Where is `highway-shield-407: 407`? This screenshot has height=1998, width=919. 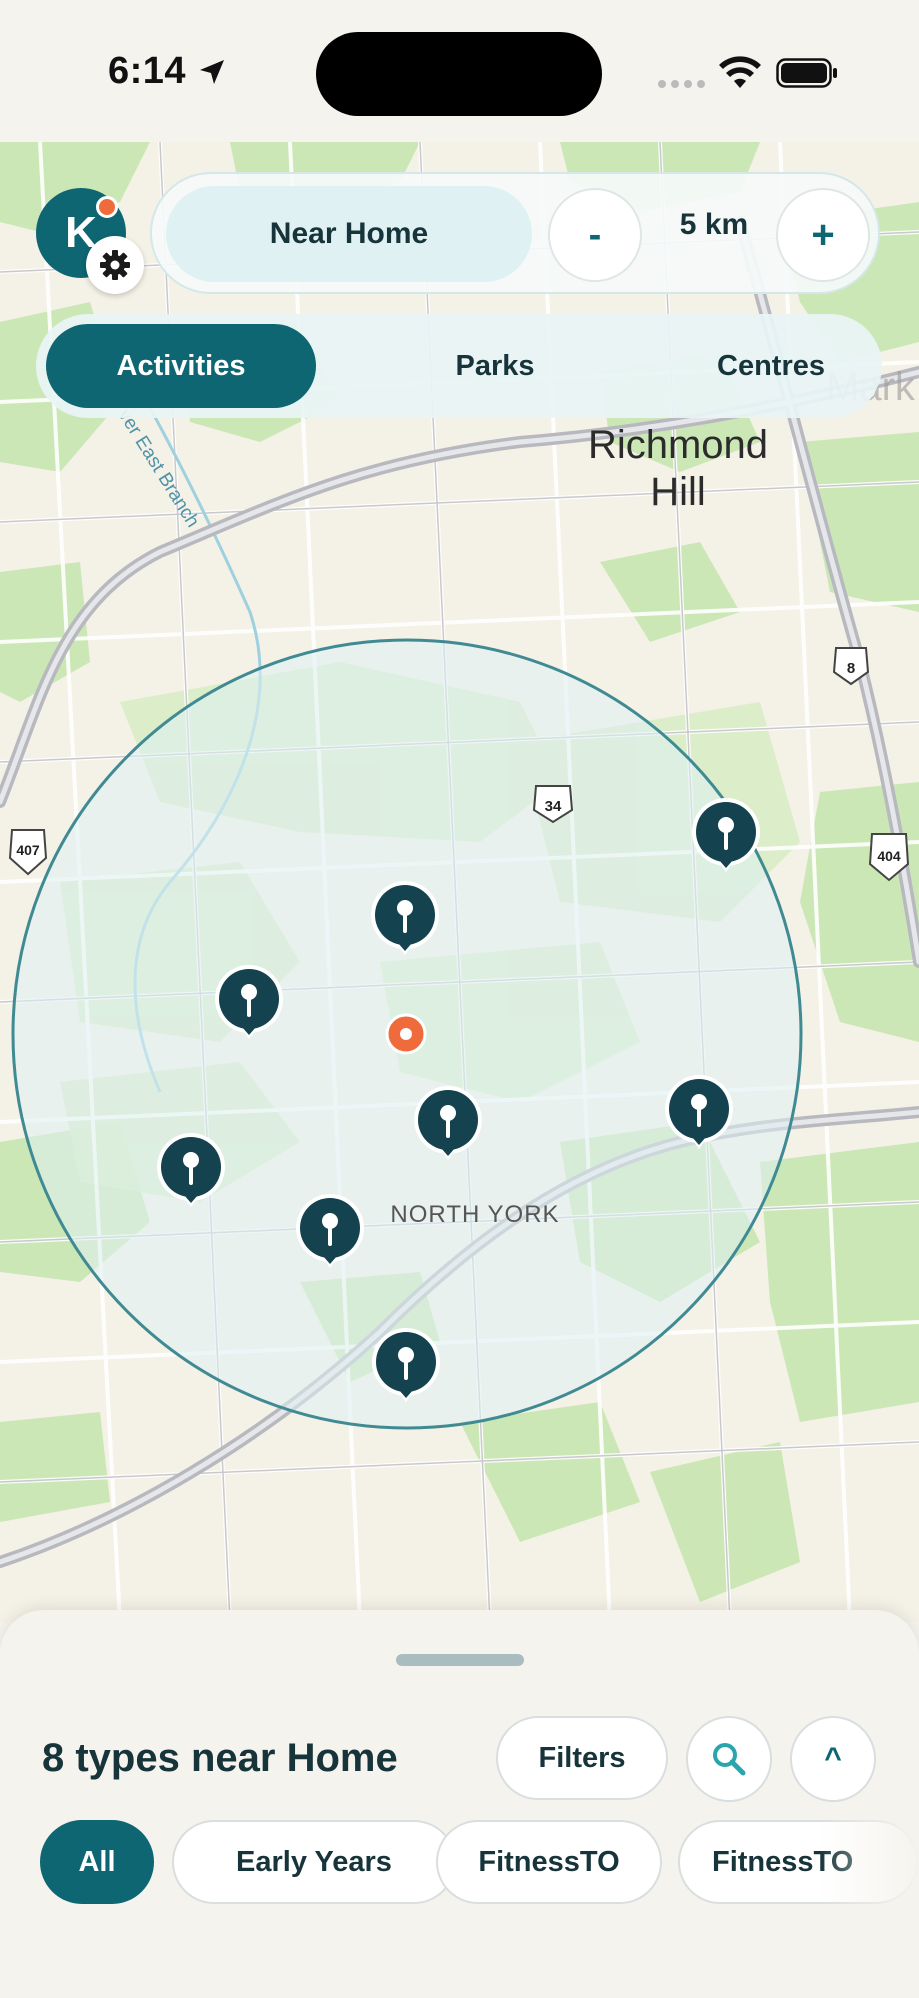
highway-shield-407: 407 is located at coordinates (28, 852).